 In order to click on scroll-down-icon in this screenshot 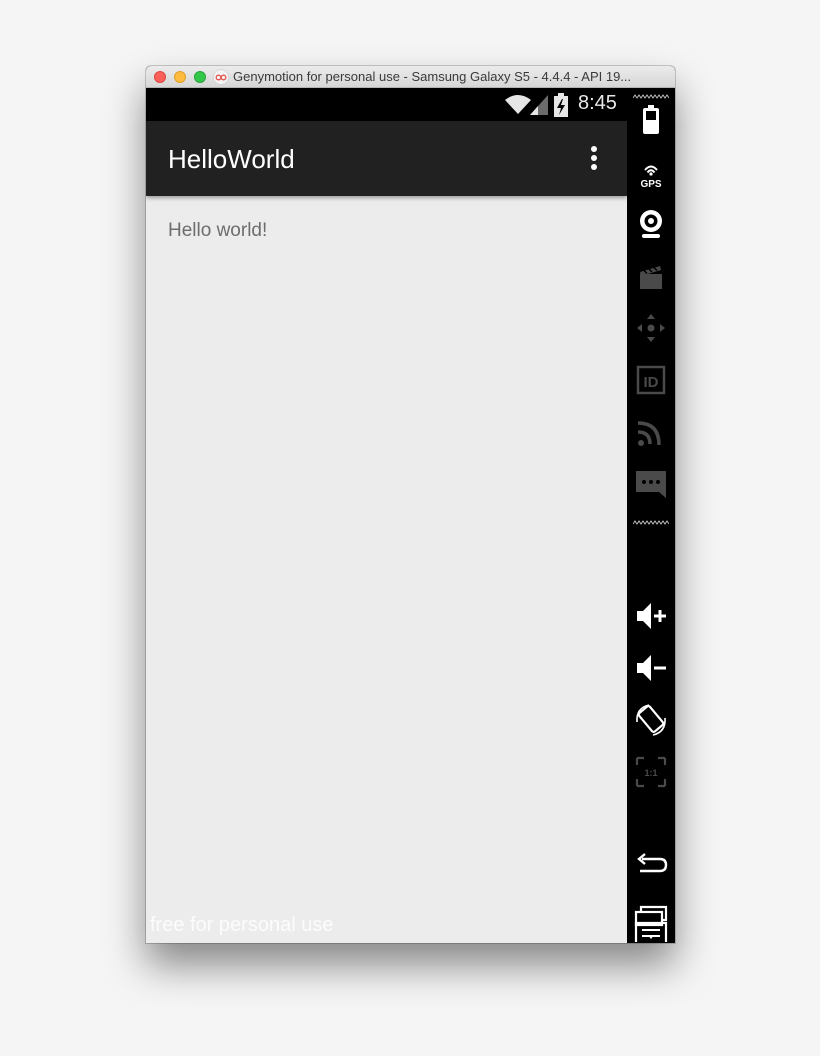, I will do `click(651, 938)`.